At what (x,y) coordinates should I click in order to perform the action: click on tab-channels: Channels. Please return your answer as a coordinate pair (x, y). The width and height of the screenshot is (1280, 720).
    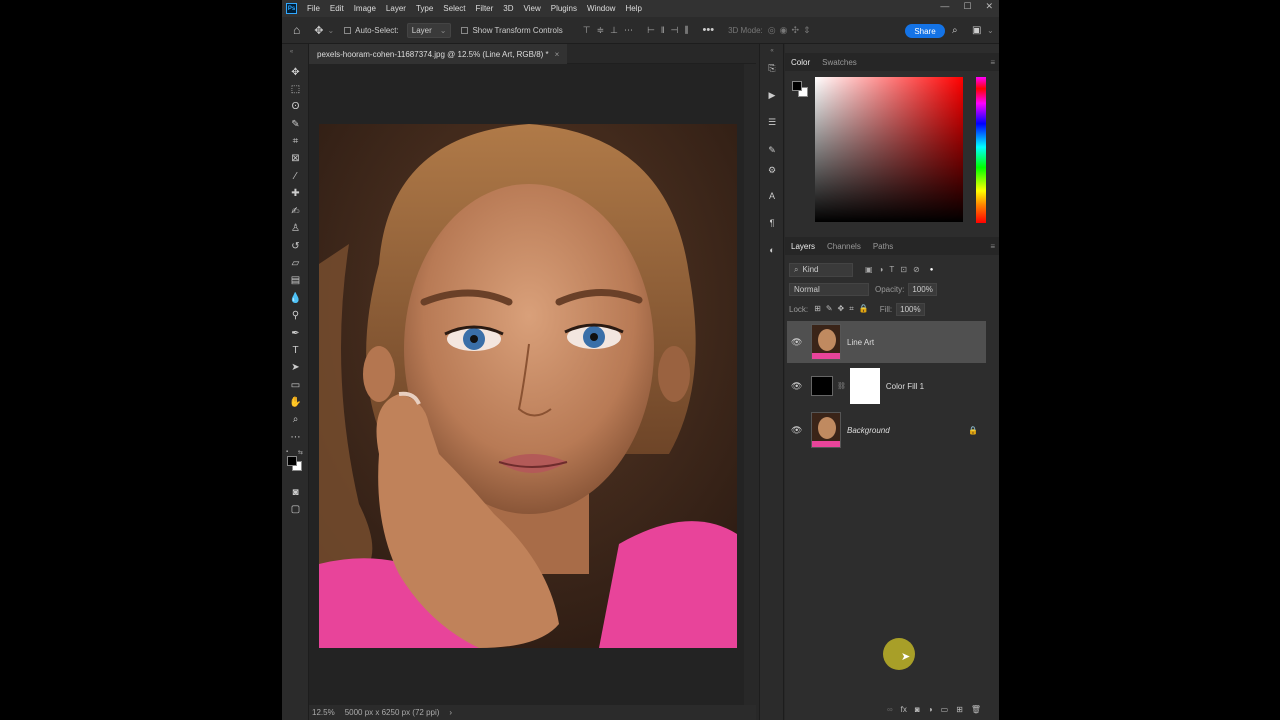
    Looking at the image, I should click on (844, 246).